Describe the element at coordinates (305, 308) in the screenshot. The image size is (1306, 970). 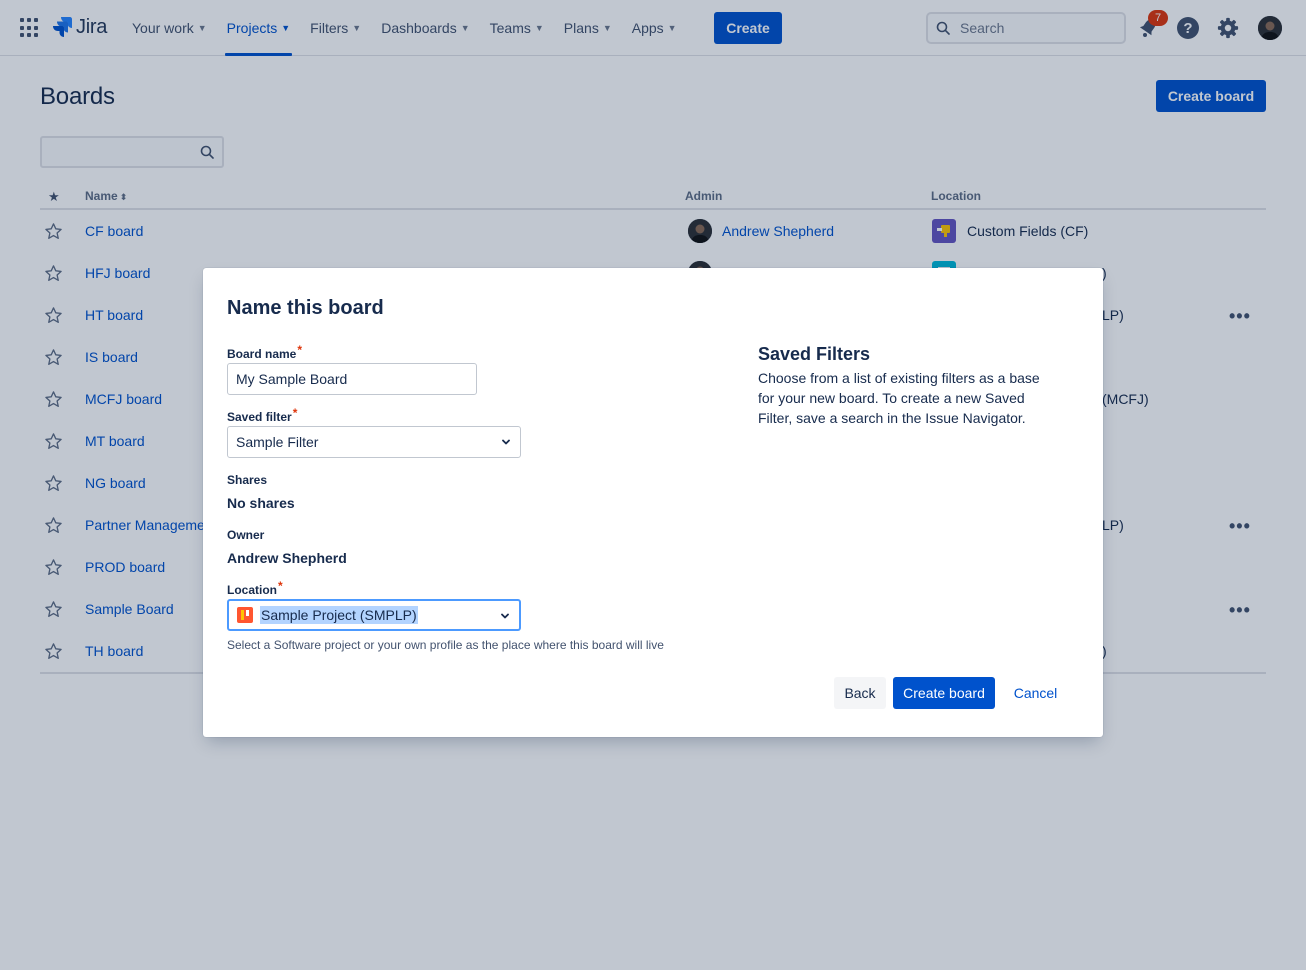
I see `dialog-title: Name this board` at that location.